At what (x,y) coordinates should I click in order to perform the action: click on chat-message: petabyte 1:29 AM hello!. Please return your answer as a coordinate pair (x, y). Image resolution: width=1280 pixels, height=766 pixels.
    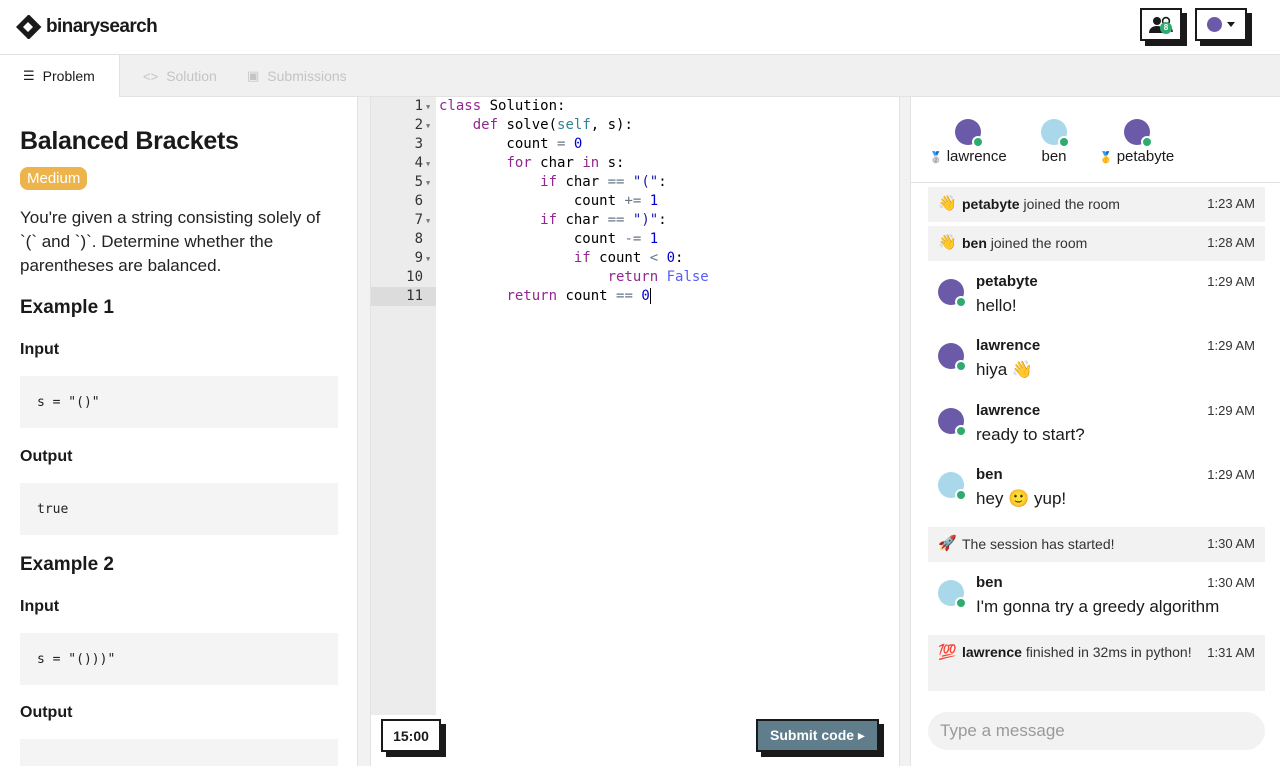
    Looking at the image, I should click on (1096, 298).